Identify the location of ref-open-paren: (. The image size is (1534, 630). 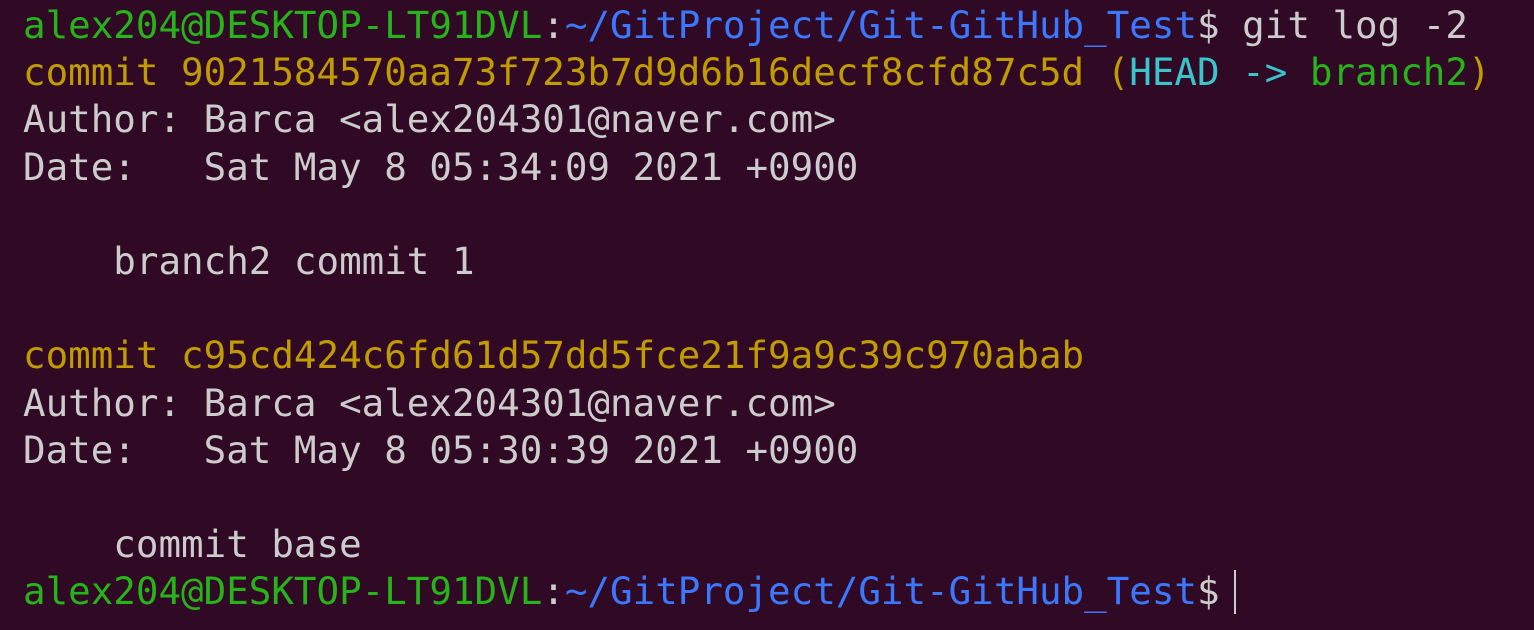
(1107, 72).